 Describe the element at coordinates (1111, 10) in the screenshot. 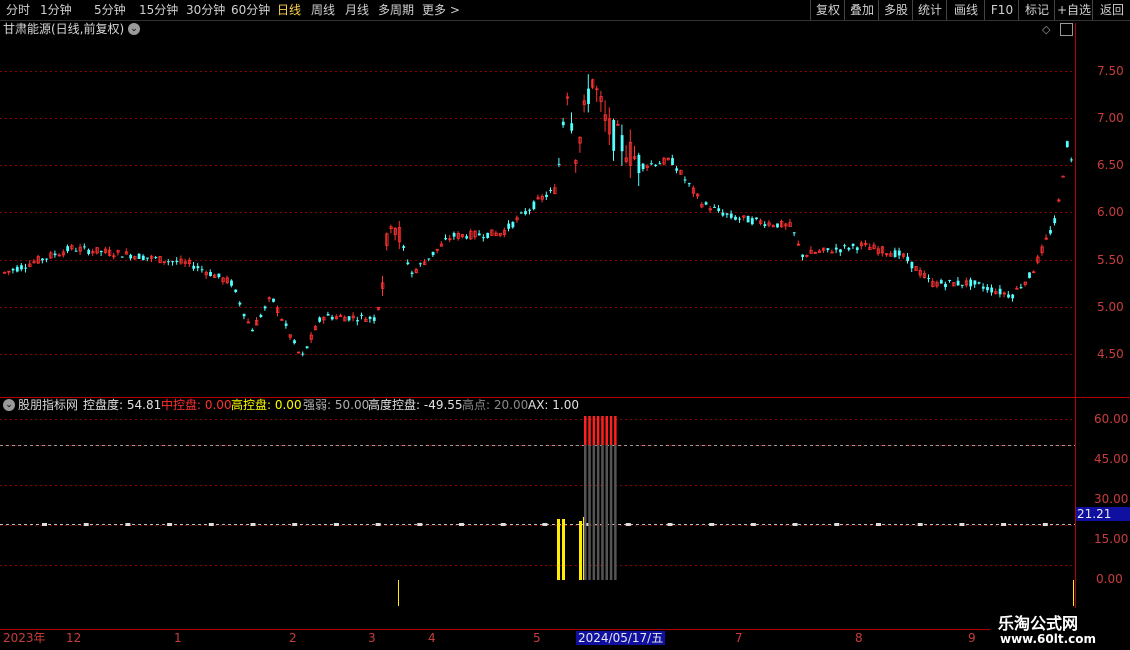

I see `back-button: 返回` at that location.